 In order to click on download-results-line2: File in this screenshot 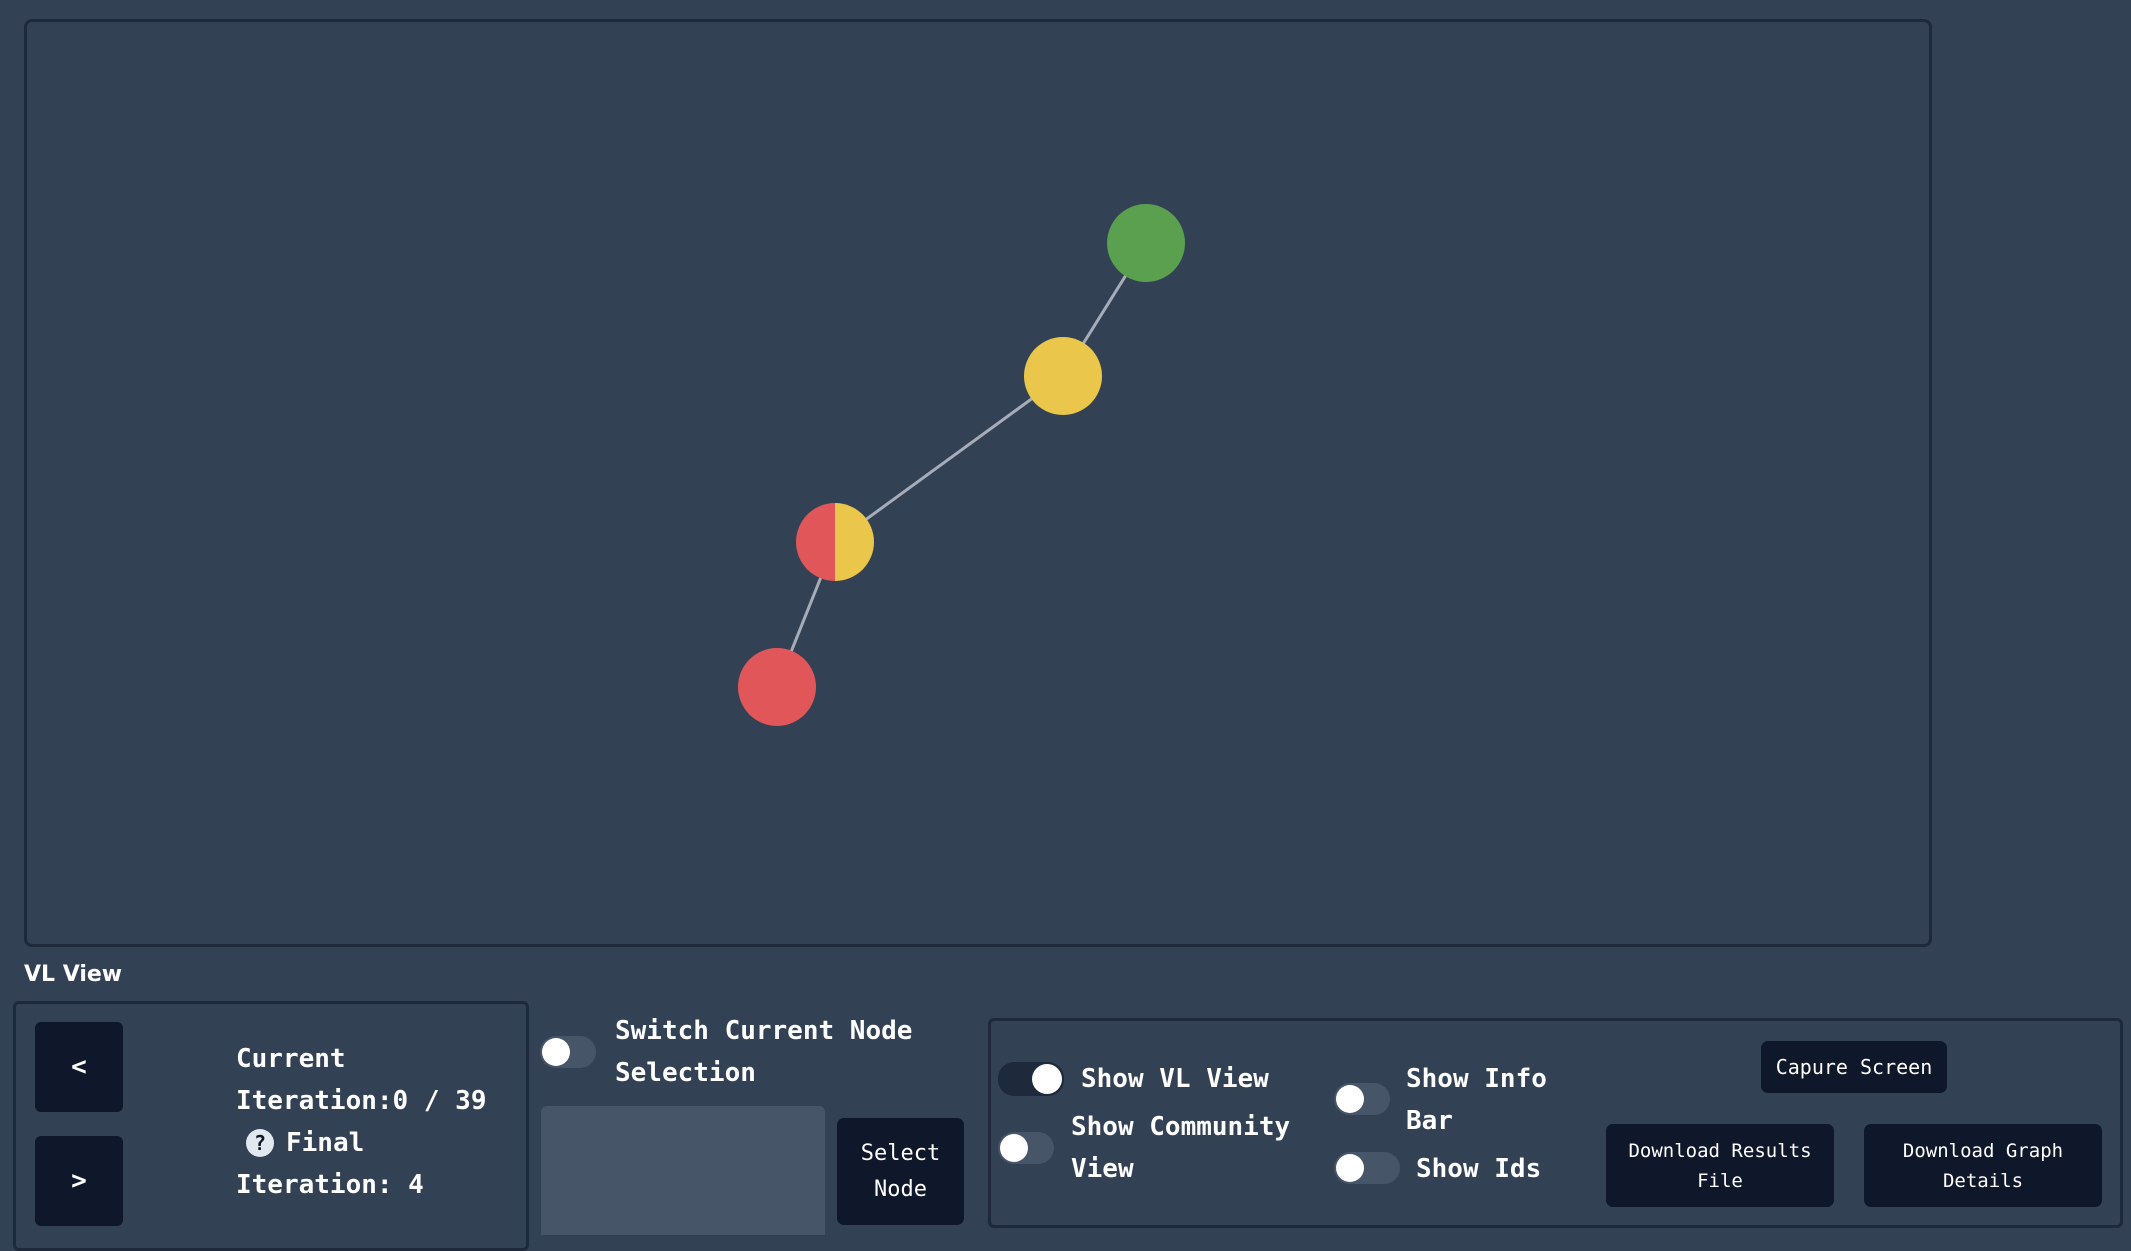, I will do `click(1720, 1180)`.